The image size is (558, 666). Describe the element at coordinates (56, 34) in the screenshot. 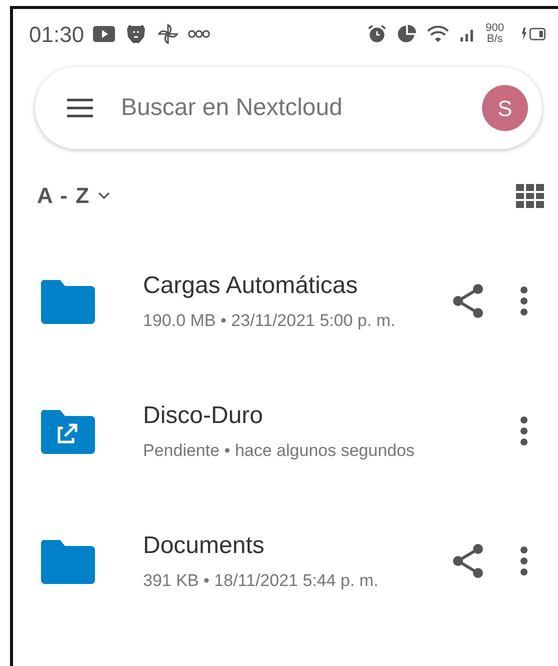

I see `clock-time: 01:30` at that location.